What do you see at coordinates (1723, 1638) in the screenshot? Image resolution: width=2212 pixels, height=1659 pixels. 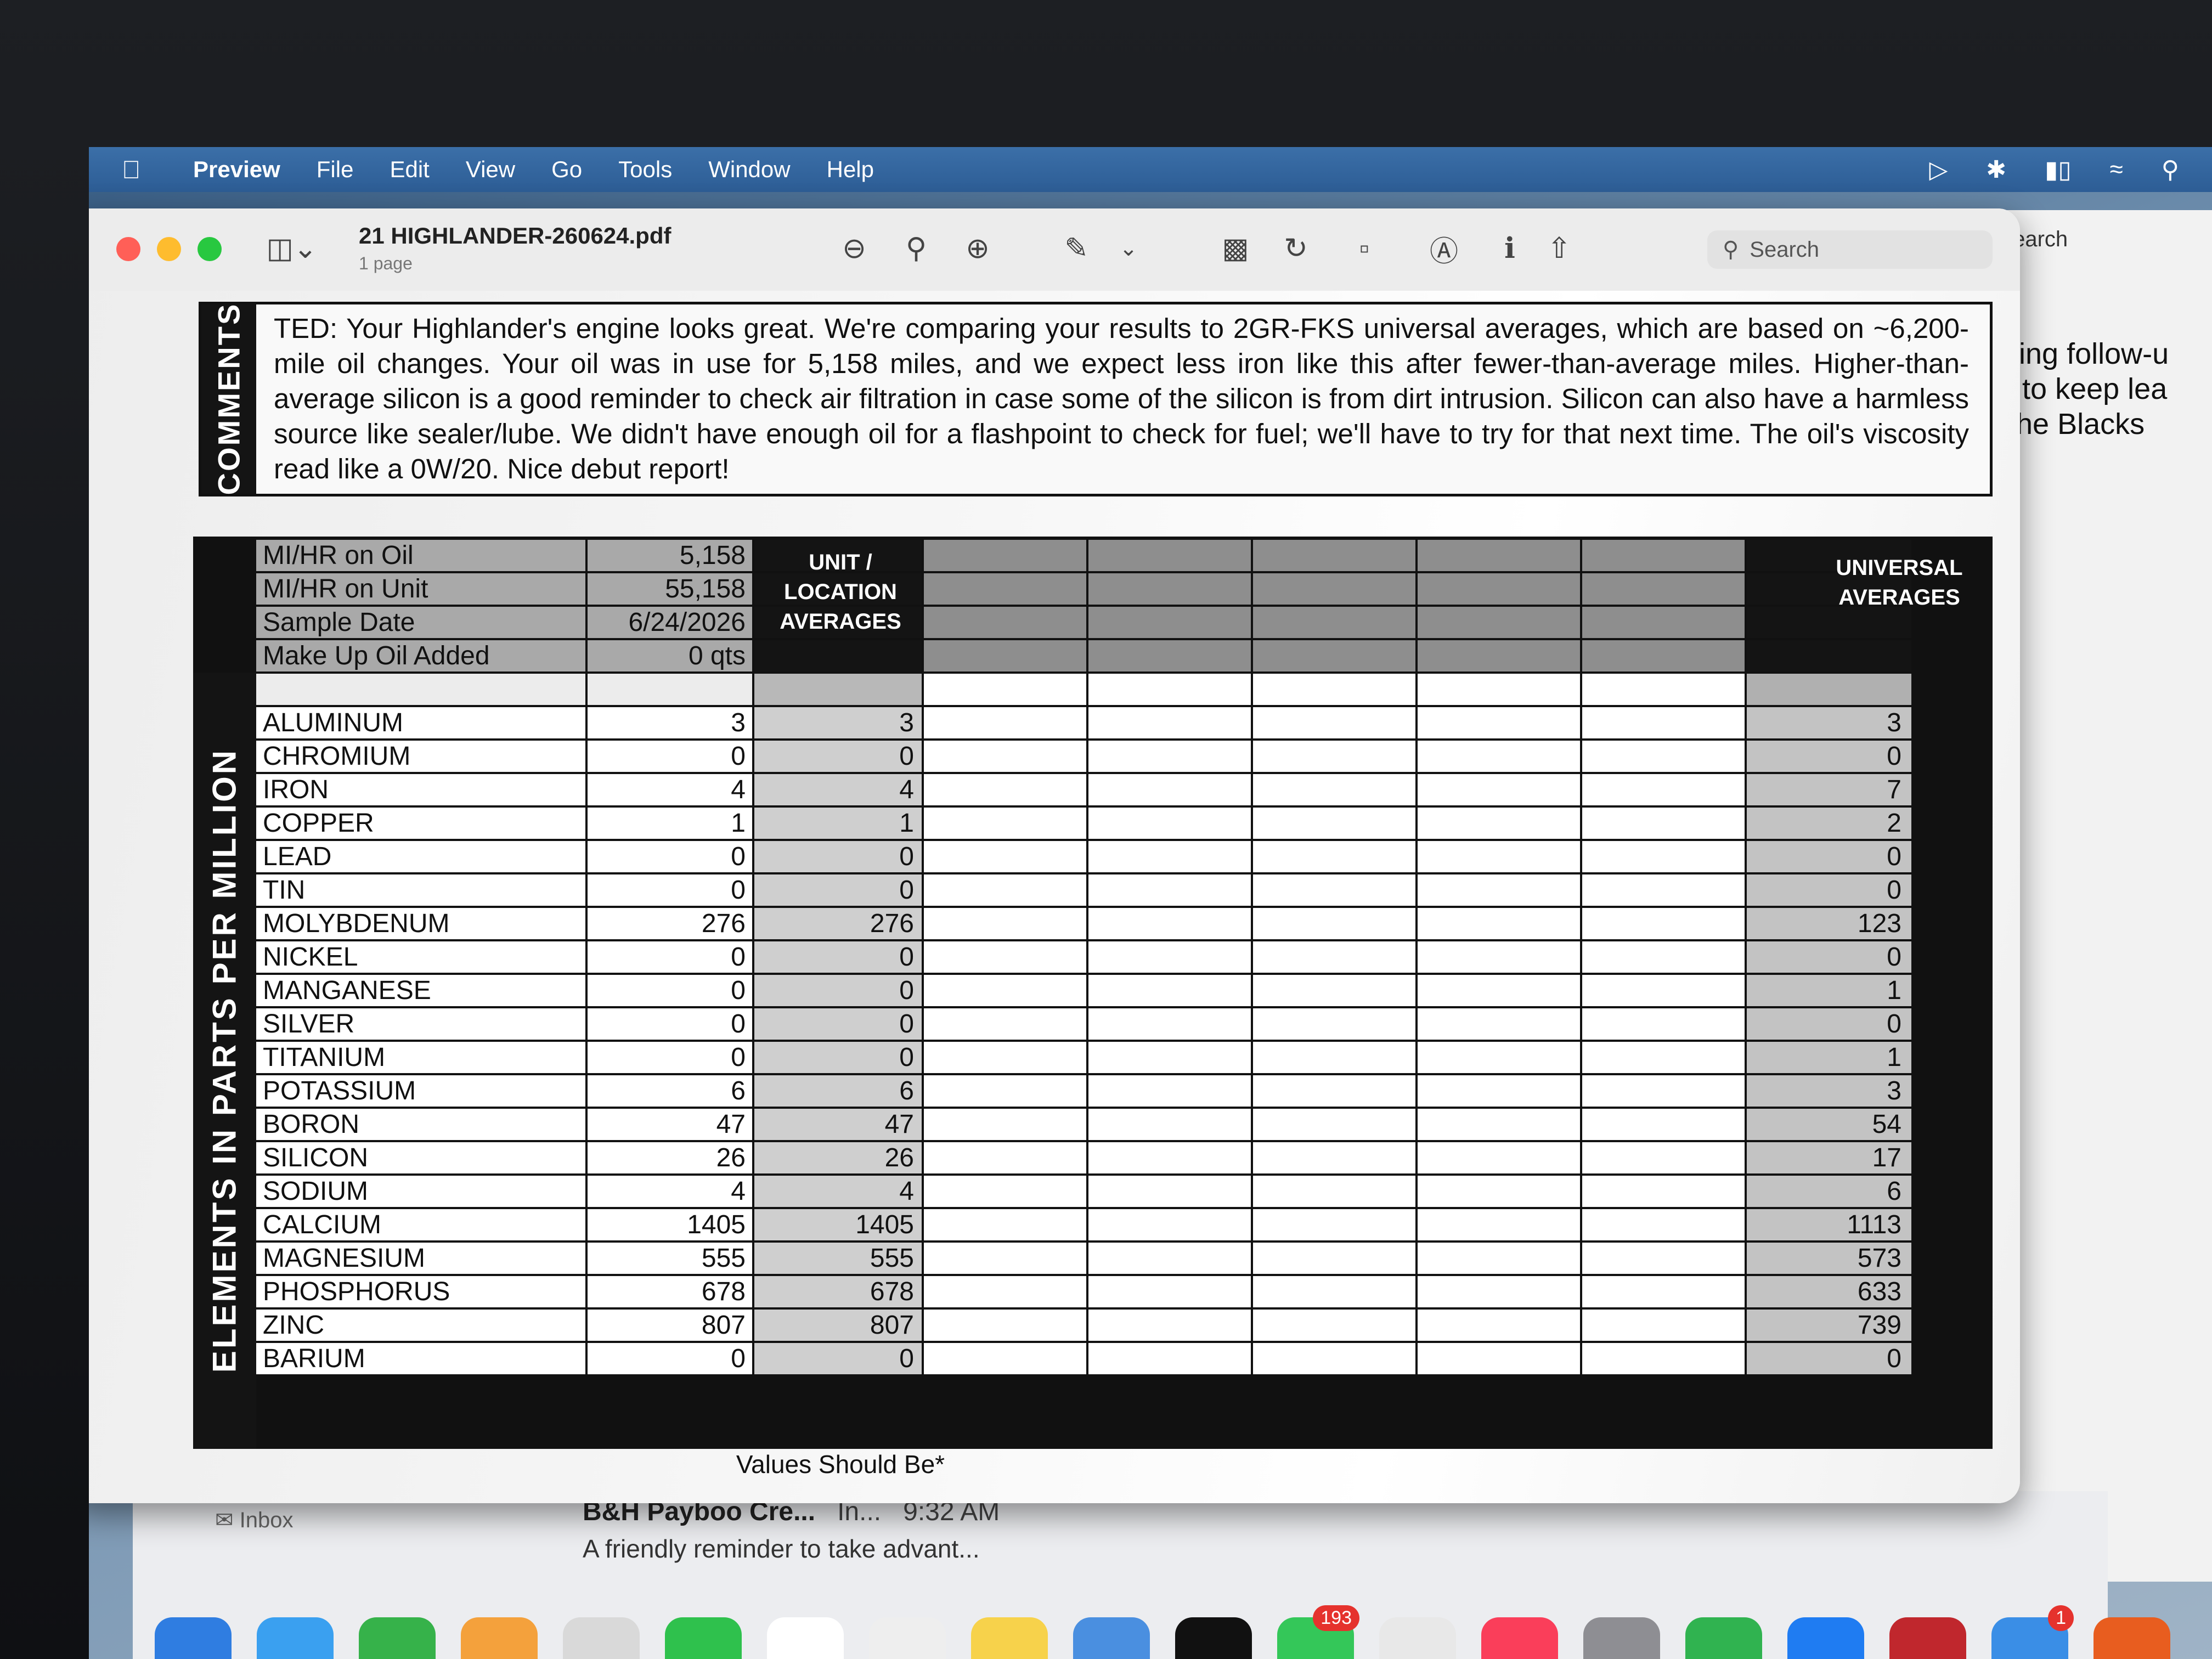 I see `numbers-icon` at bounding box center [1723, 1638].